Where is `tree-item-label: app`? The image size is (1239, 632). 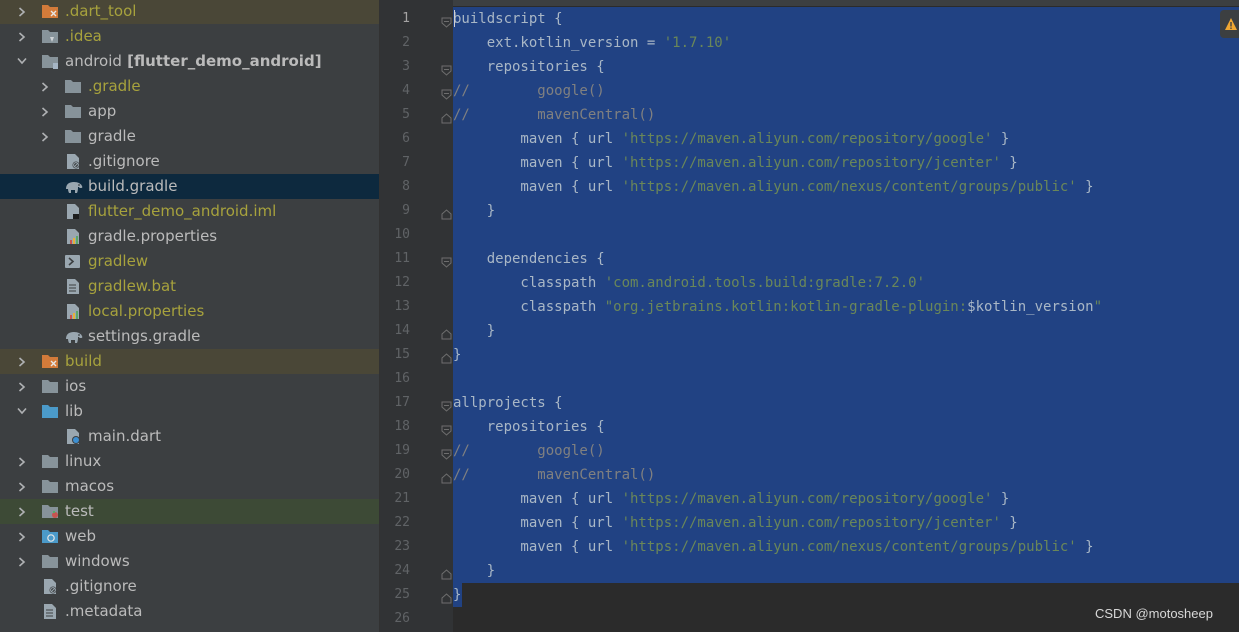 tree-item-label: app is located at coordinates (102, 111).